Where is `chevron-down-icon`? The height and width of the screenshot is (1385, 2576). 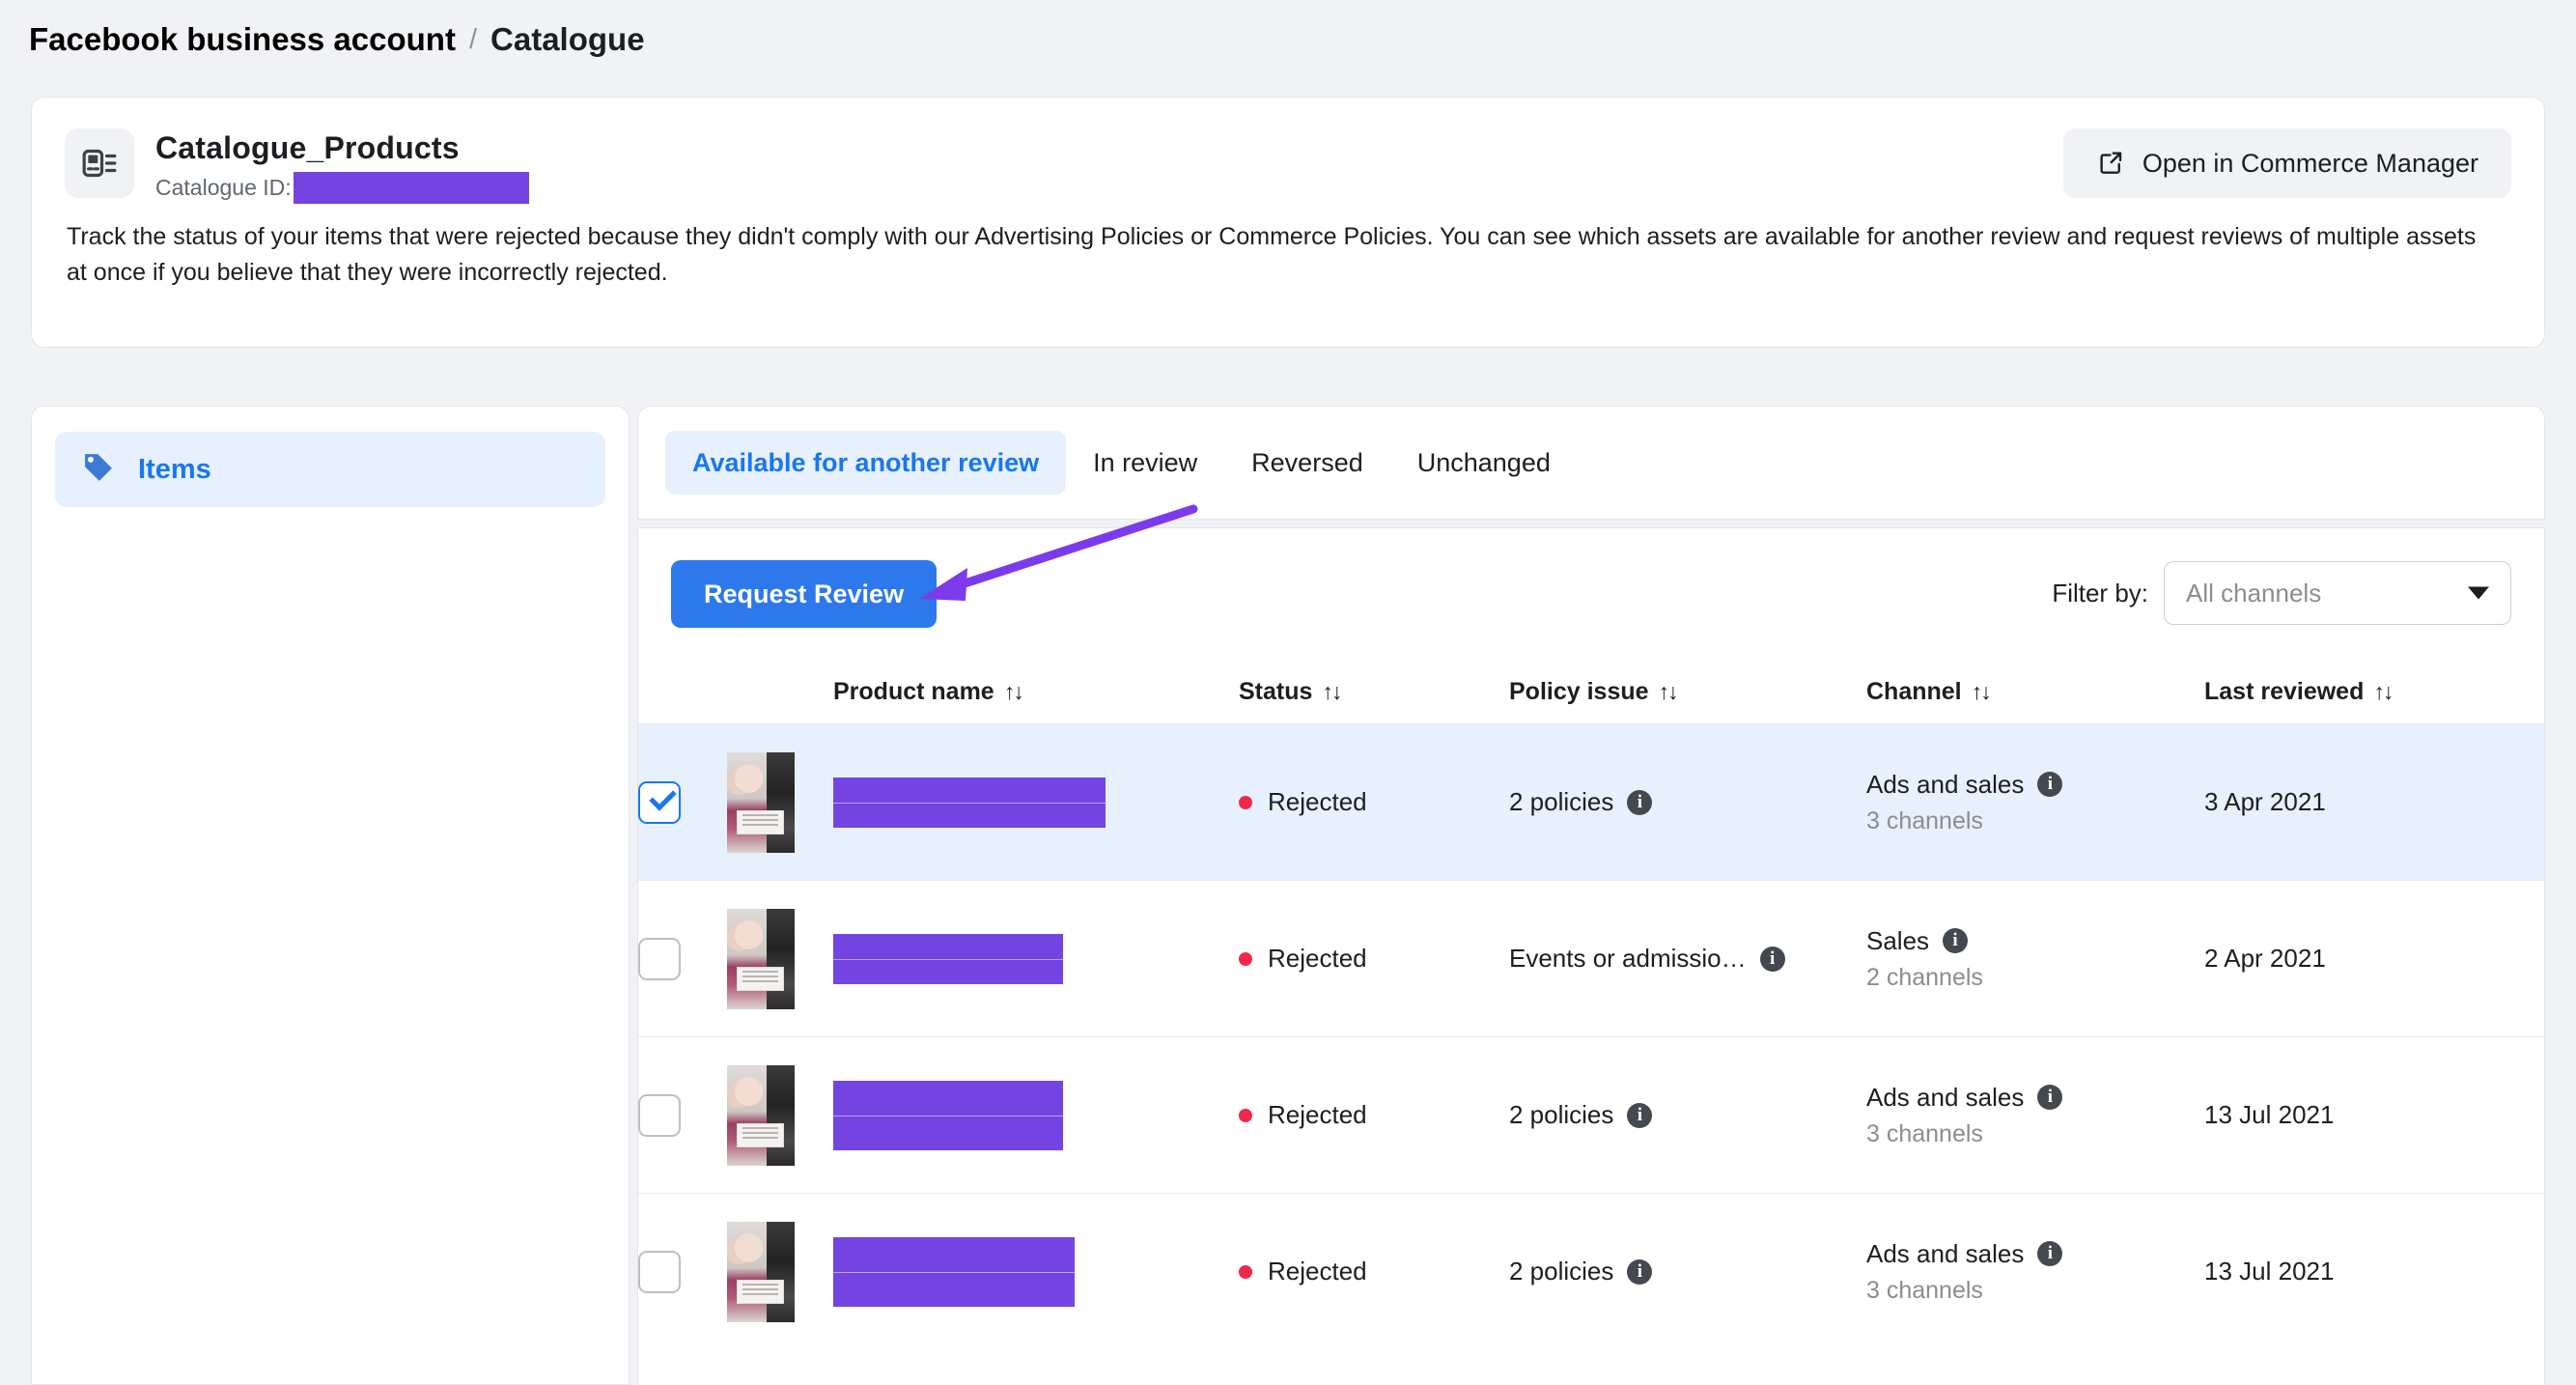 chevron-down-icon is located at coordinates (2479, 593).